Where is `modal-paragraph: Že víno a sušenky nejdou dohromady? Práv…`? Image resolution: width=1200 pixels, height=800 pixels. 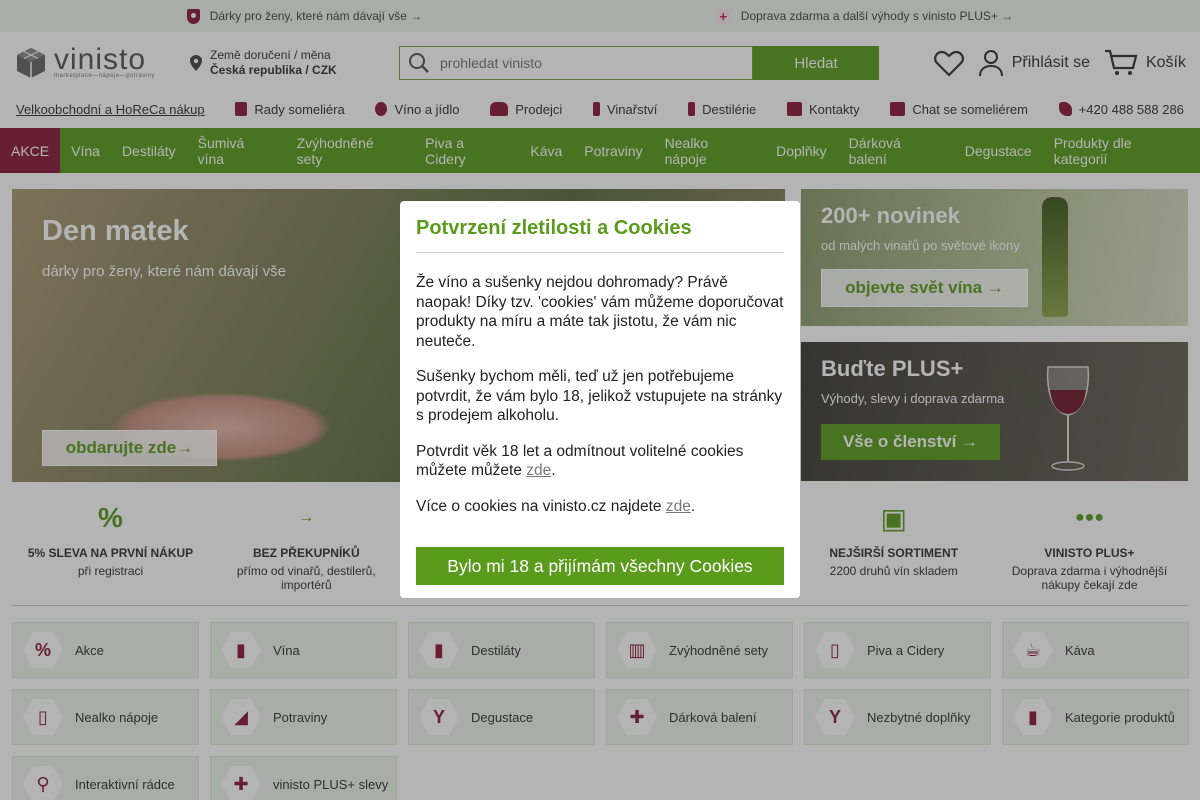
modal-paragraph: Že víno a sušenky nejdou dohromady? Práv… is located at coordinates (600, 312).